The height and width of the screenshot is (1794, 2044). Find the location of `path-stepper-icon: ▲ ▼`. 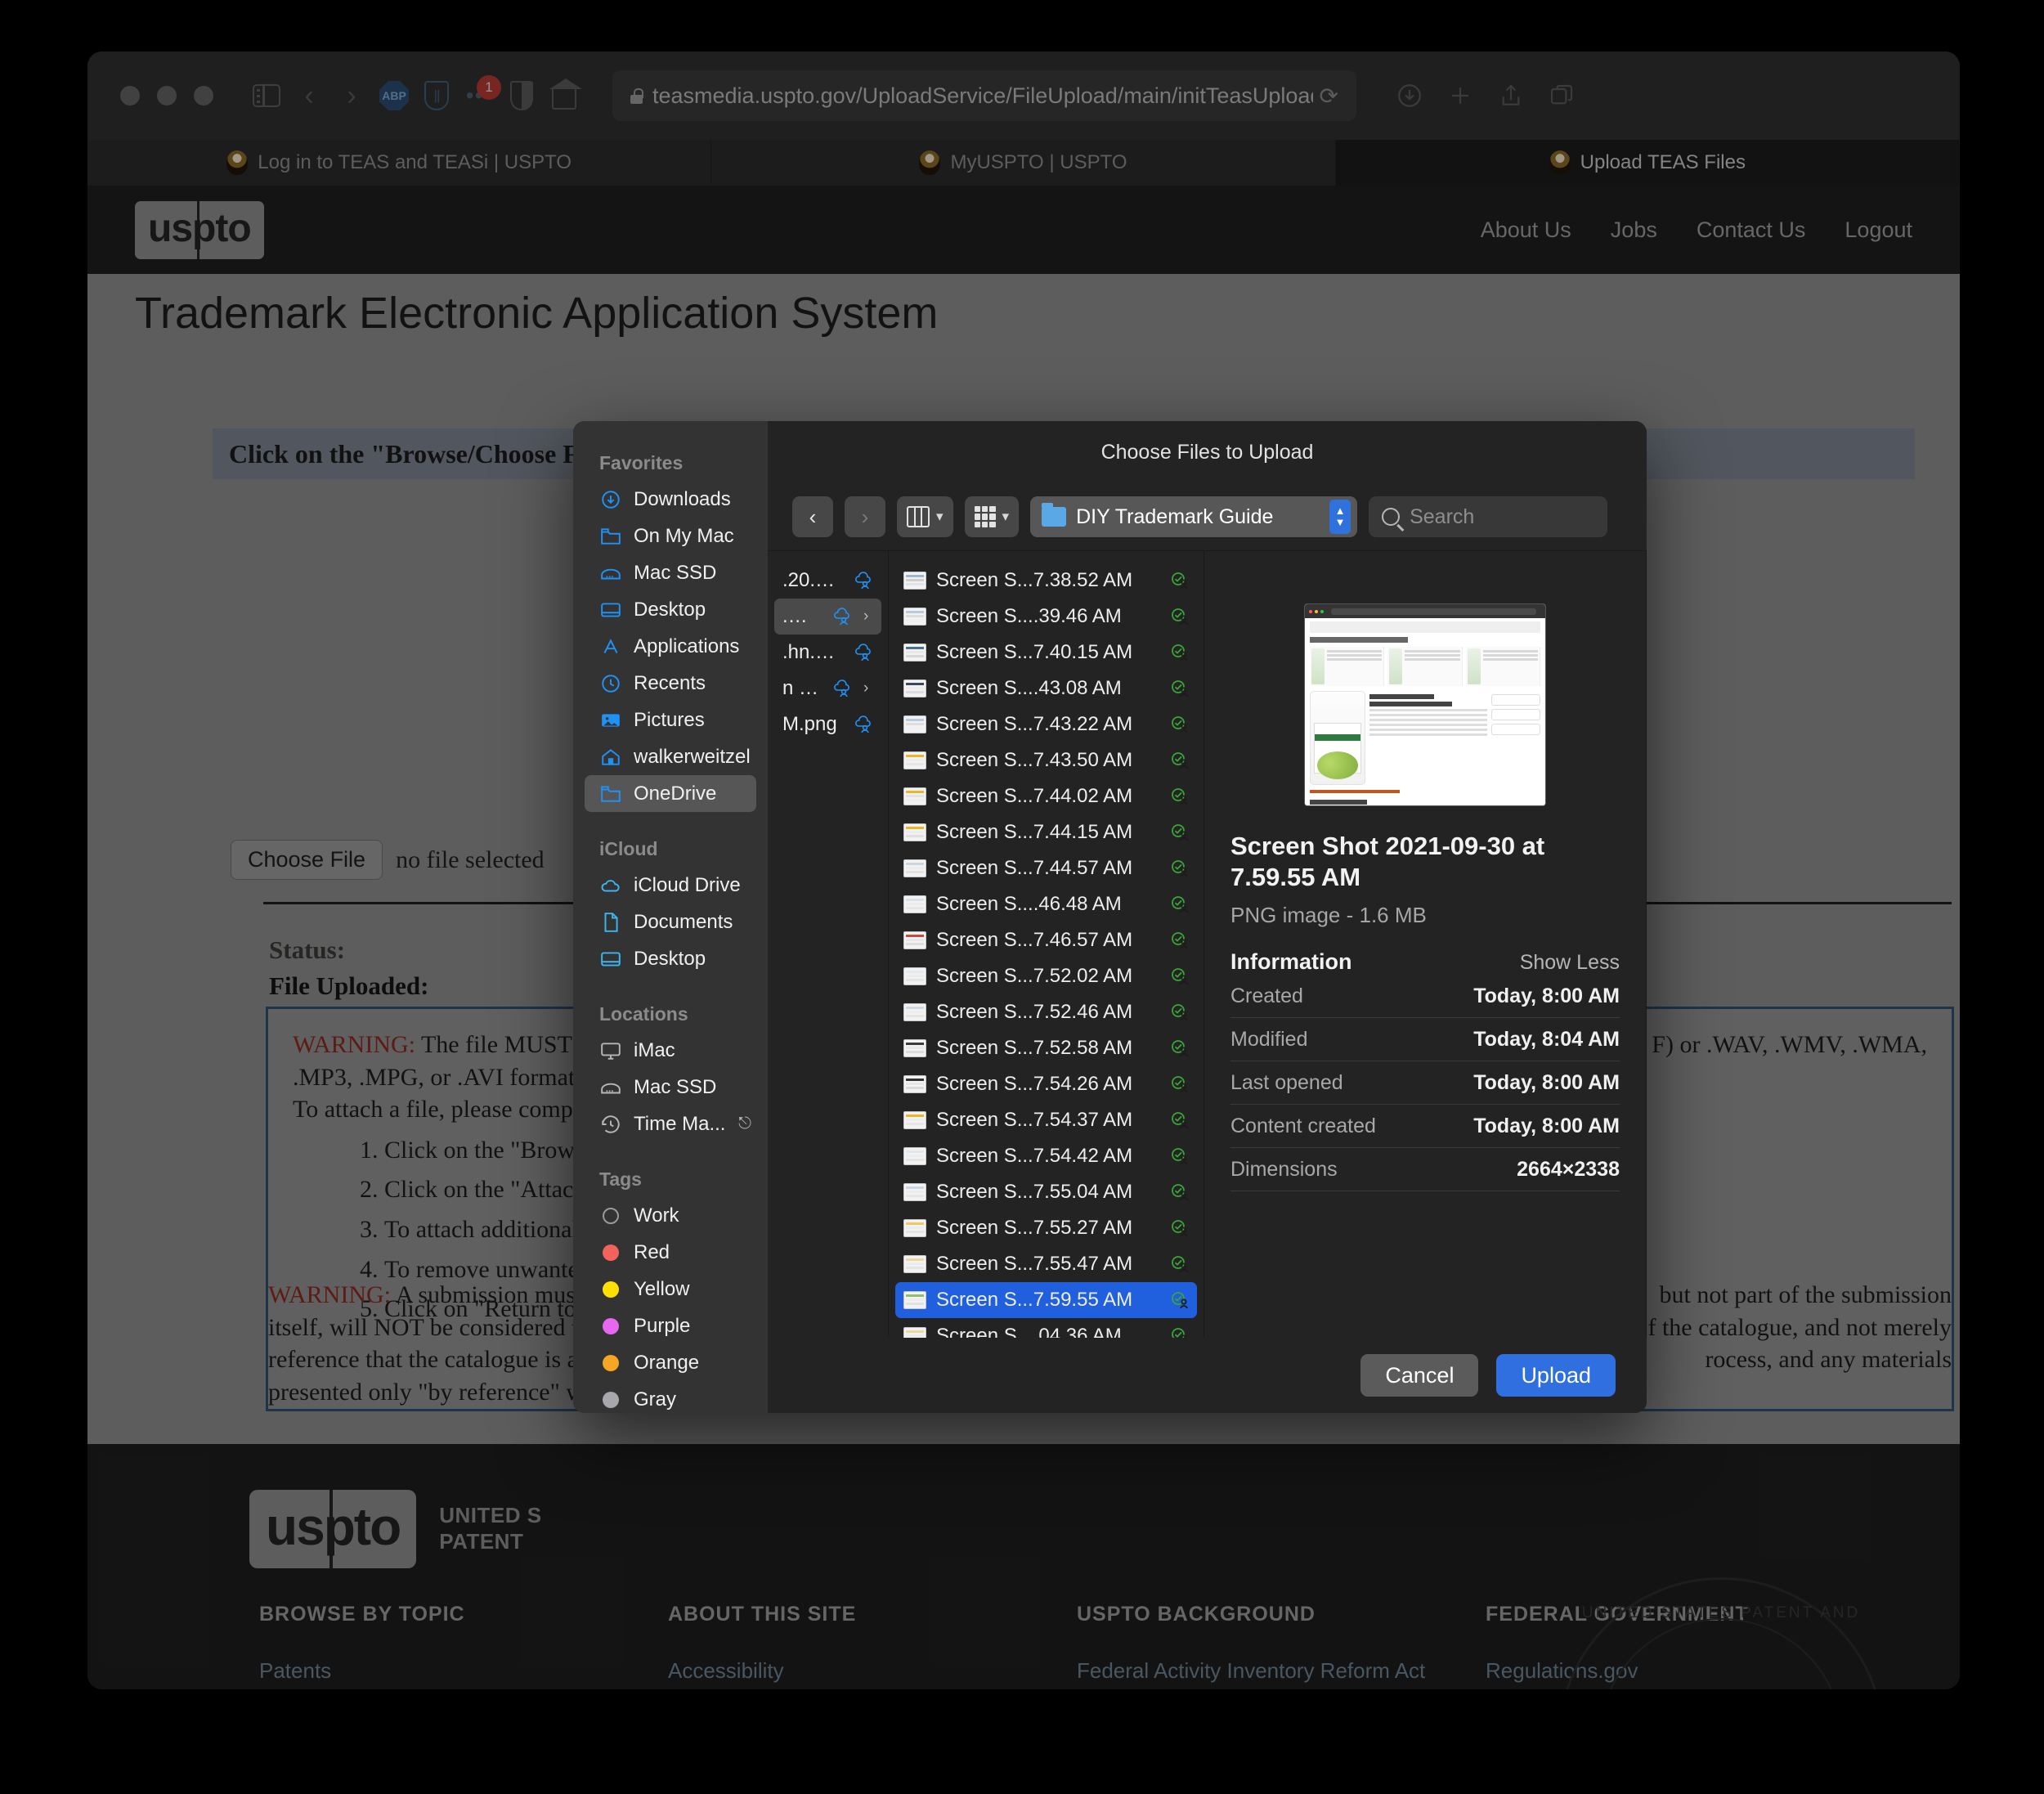

path-stepper-icon: ▲ ▼ is located at coordinates (1340, 517).